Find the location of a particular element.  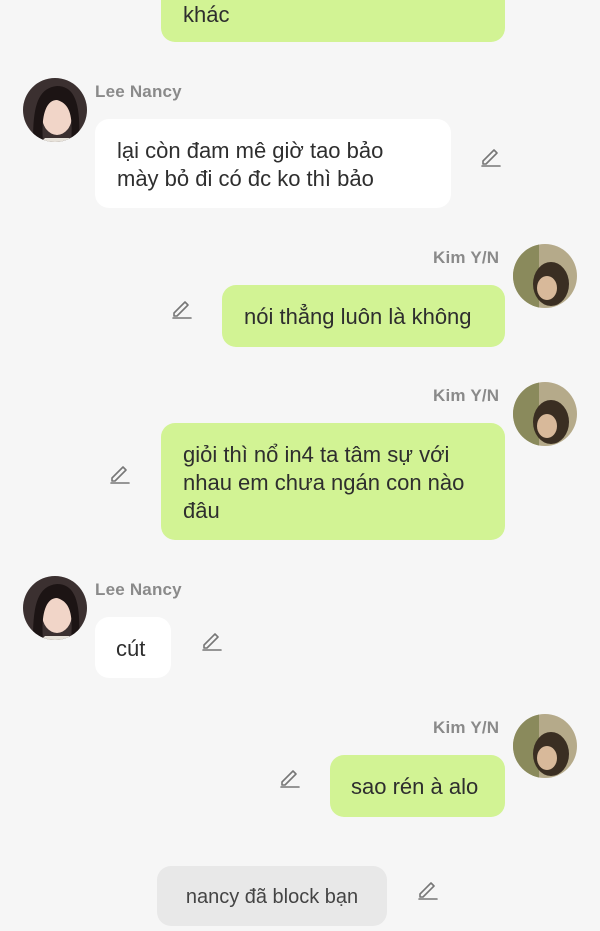

message-bubble-sent: khác is located at coordinates (333, 21).